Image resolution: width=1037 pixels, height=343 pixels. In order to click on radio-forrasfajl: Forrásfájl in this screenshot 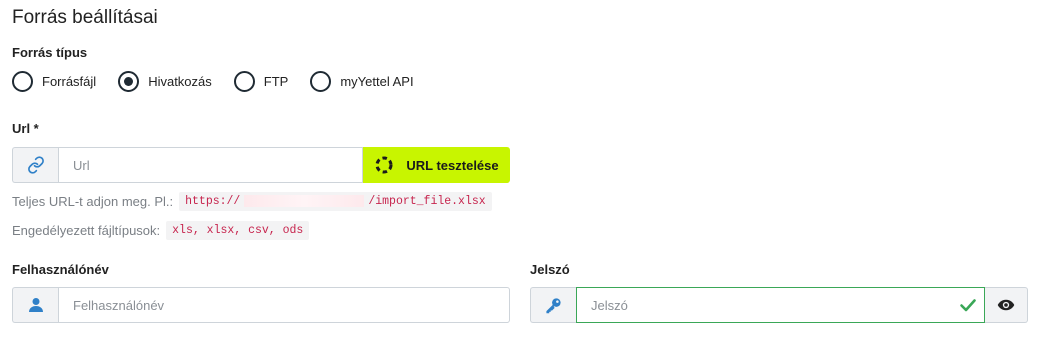, I will do `click(54, 81)`.